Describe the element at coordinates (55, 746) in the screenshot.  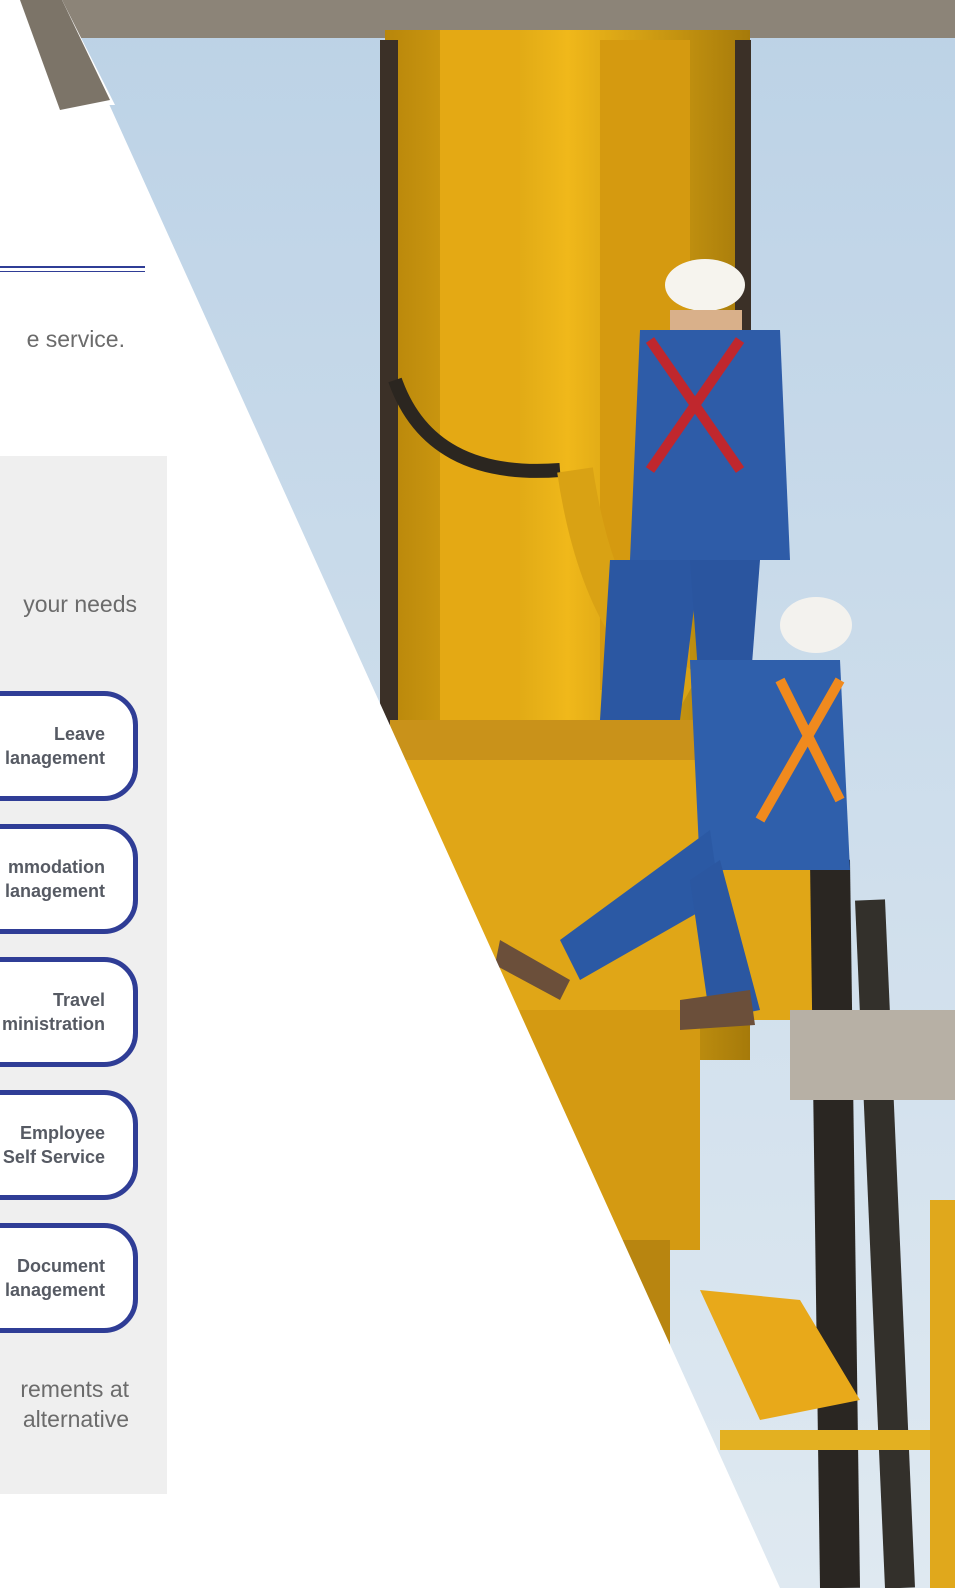
I see `module-label: Leave lanagement` at that location.